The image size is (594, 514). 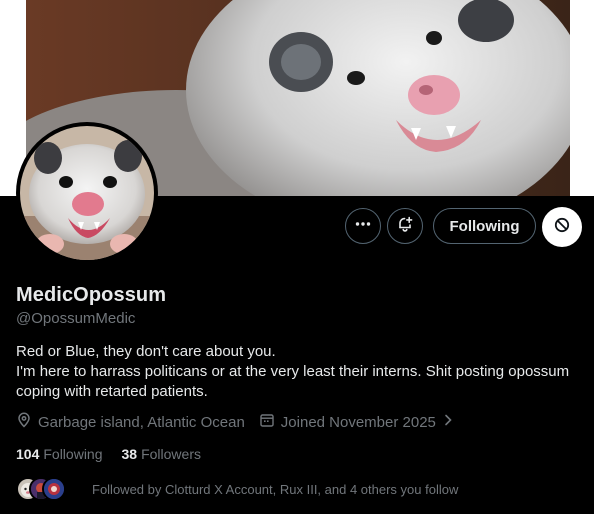 I want to click on followers-count-link: 38 Followers, so click(x=161, y=454).